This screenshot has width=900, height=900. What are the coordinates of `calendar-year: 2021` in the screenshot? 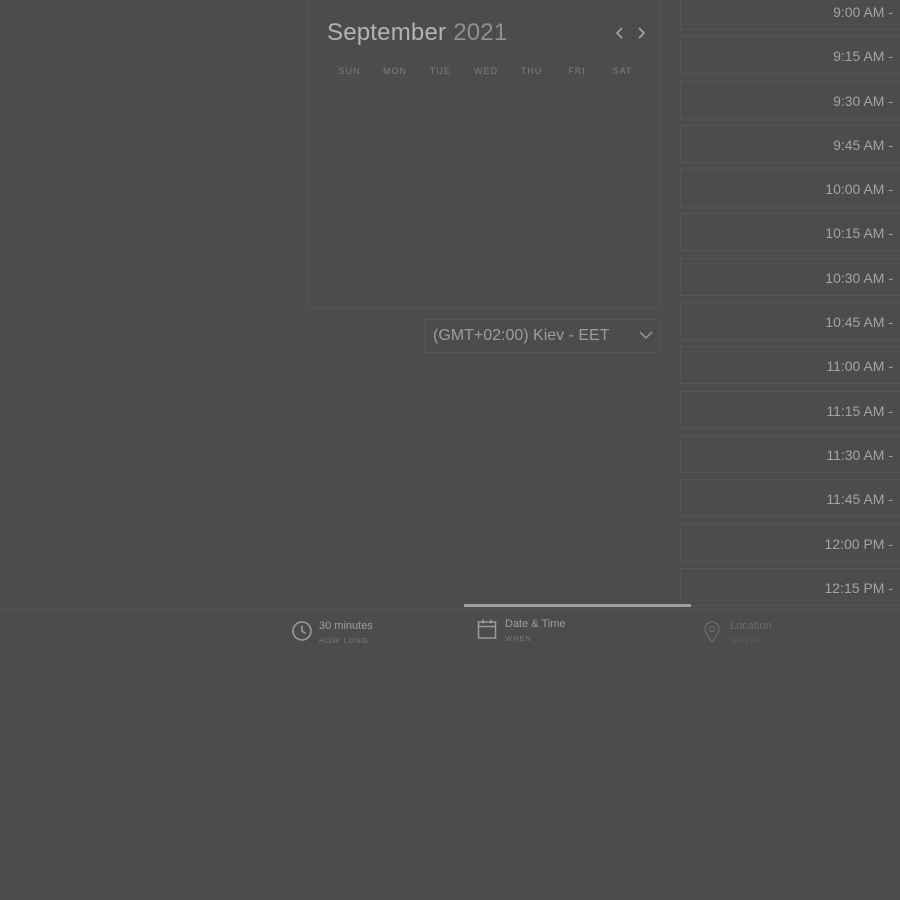 It's located at (480, 32).